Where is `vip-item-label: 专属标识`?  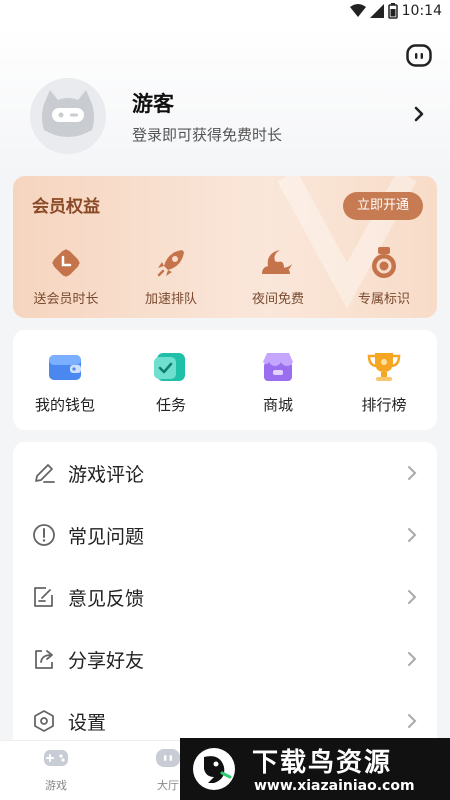 vip-item-label: 专属标识 is located at coordinates (383, 299).